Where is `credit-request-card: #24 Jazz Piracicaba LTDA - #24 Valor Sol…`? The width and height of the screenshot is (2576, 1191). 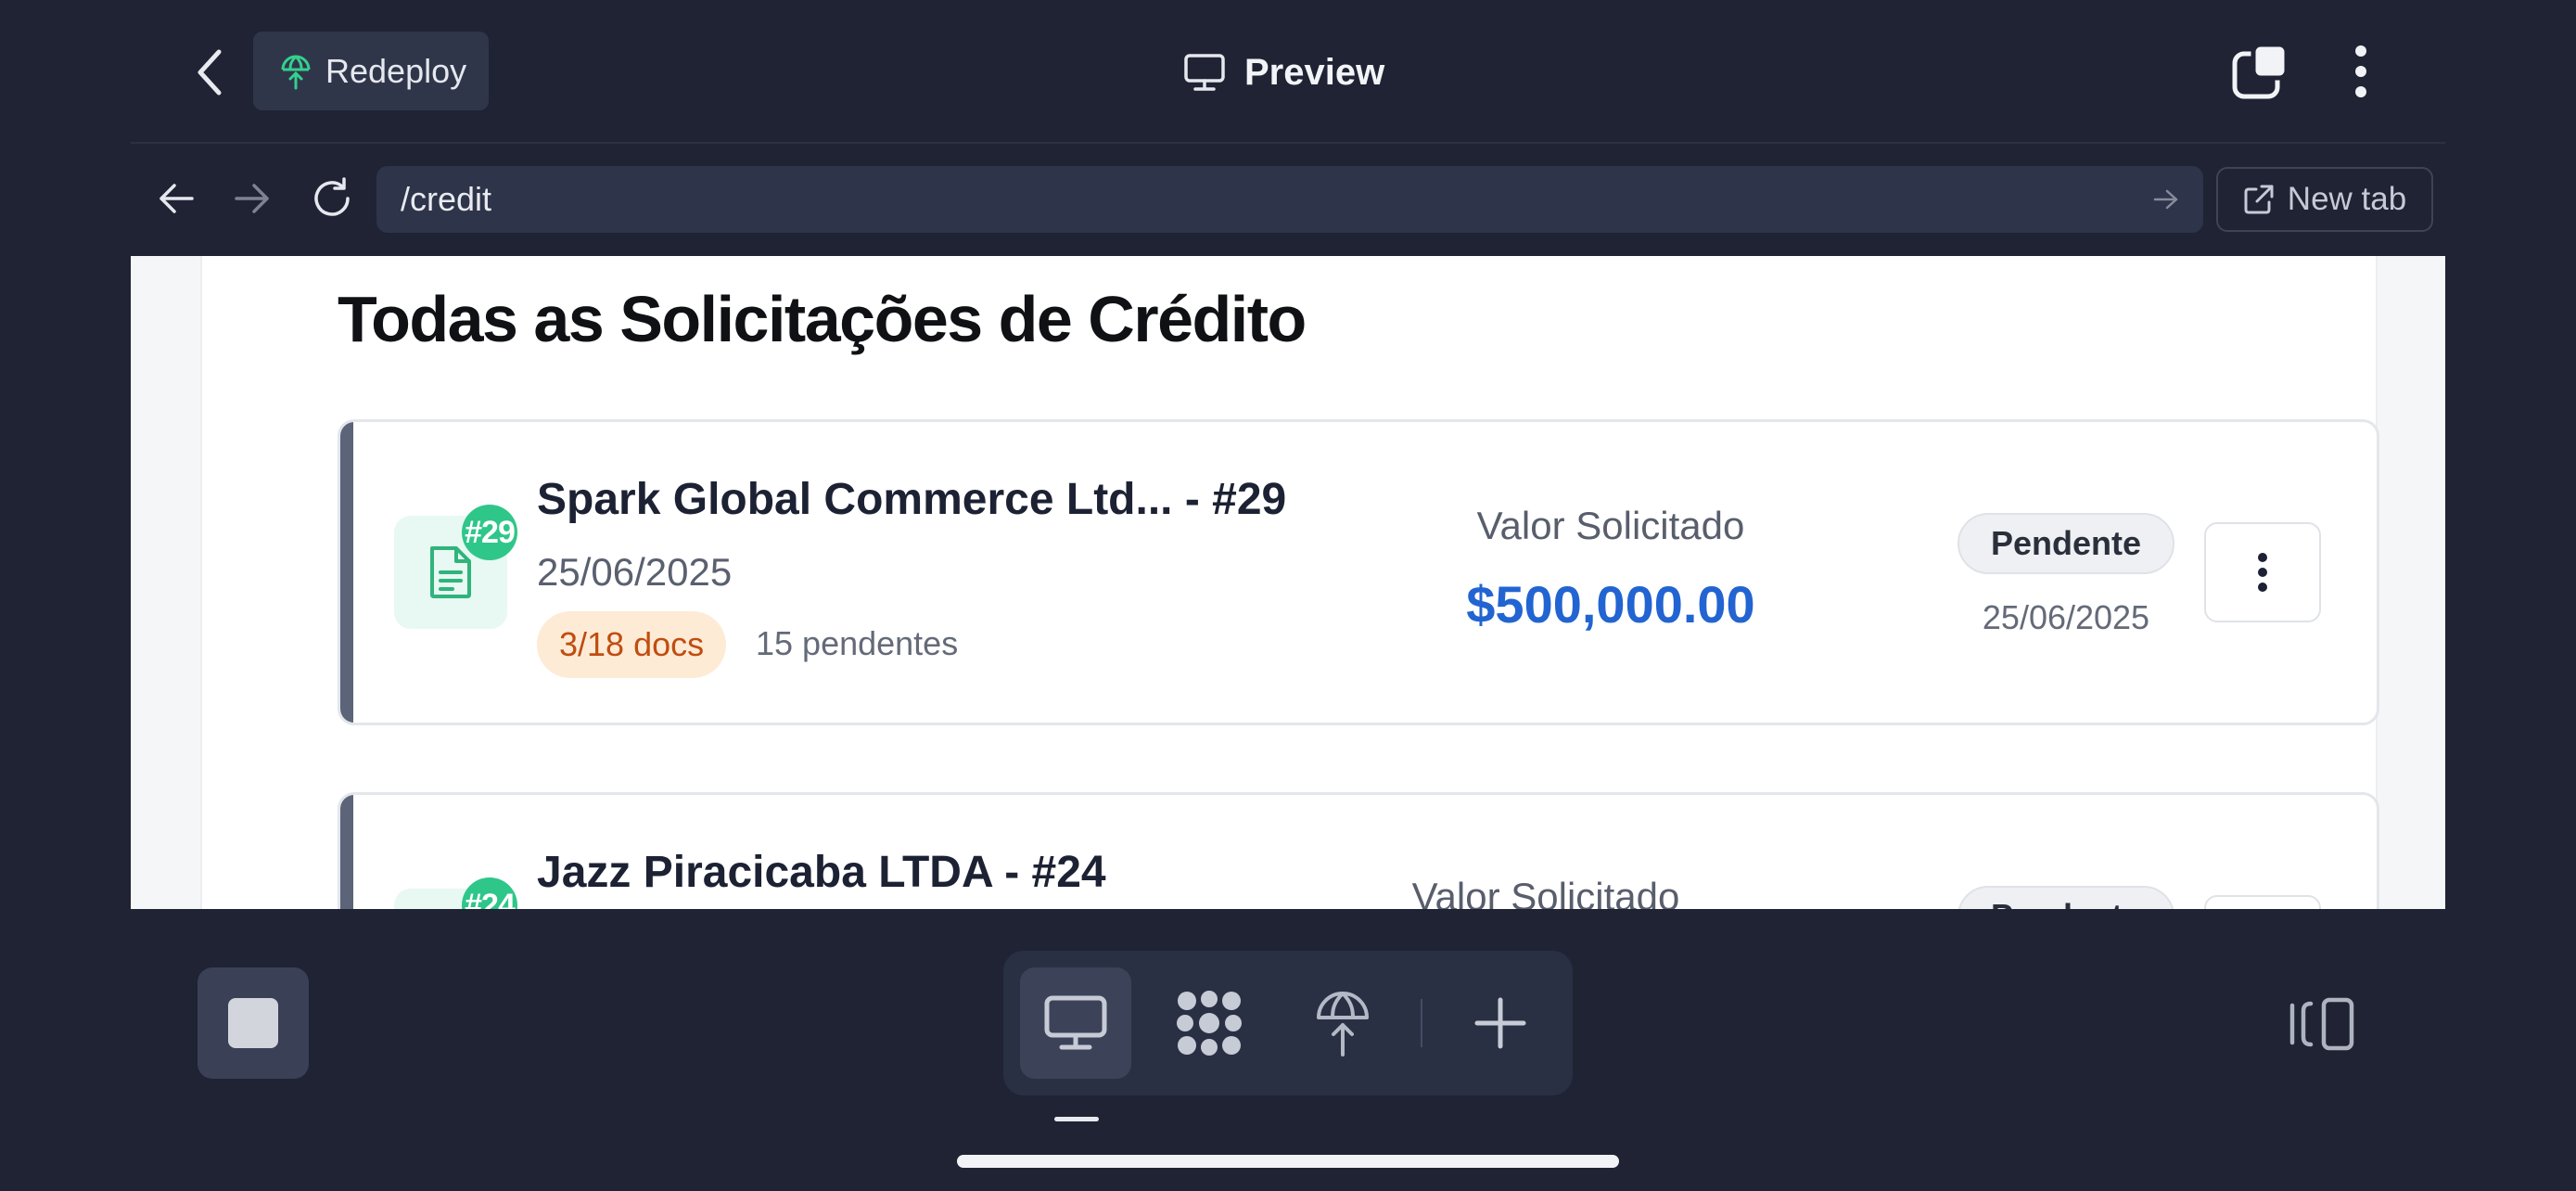 credit-request-card: #24 Jazz Piracicaba LTDA - #24 Valor Sol… is located at coordinates (1358, 850).